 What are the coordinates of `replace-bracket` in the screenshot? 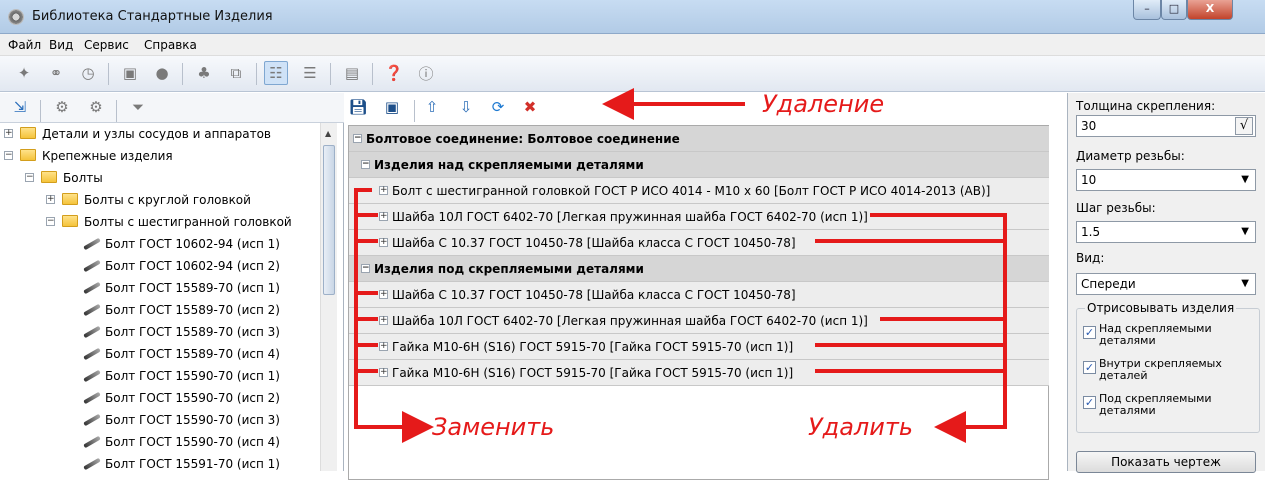 It's located at (377, 308).